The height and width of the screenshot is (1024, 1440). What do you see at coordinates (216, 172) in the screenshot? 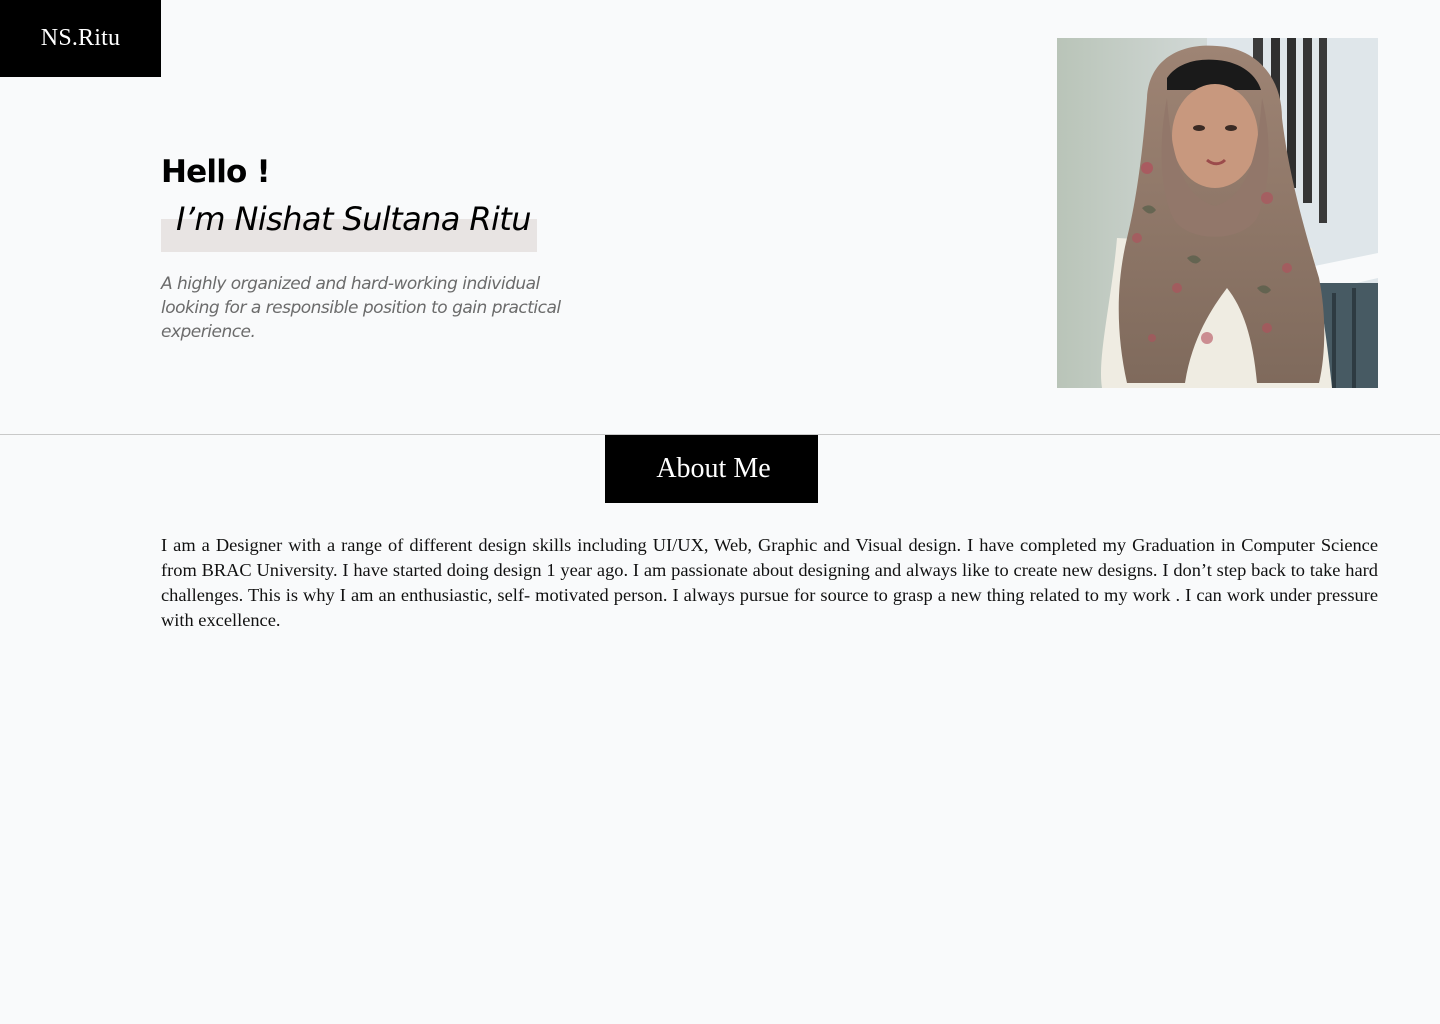
I see `hero-greeting: Hello !` at bounding box center [216, 172].